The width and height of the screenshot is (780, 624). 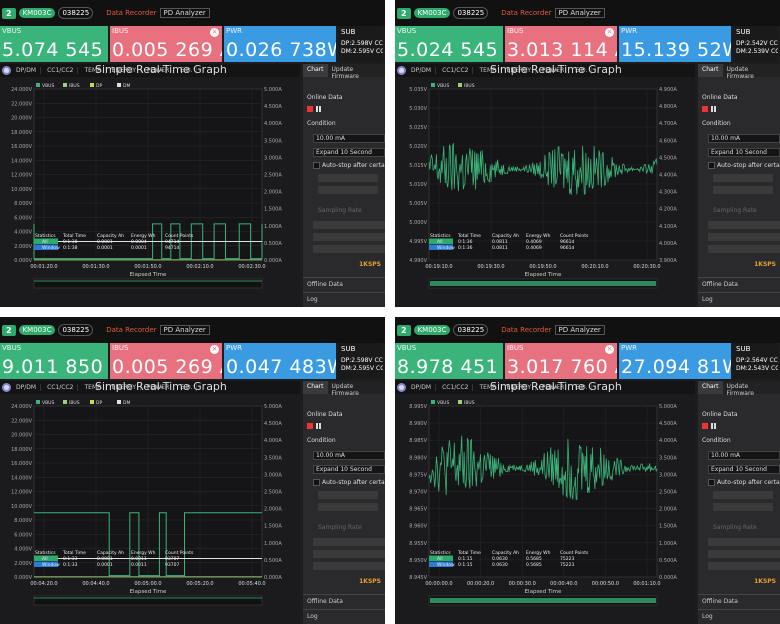 I want to click on y-tick-left: 10.000V, so click(x=21, y=190).